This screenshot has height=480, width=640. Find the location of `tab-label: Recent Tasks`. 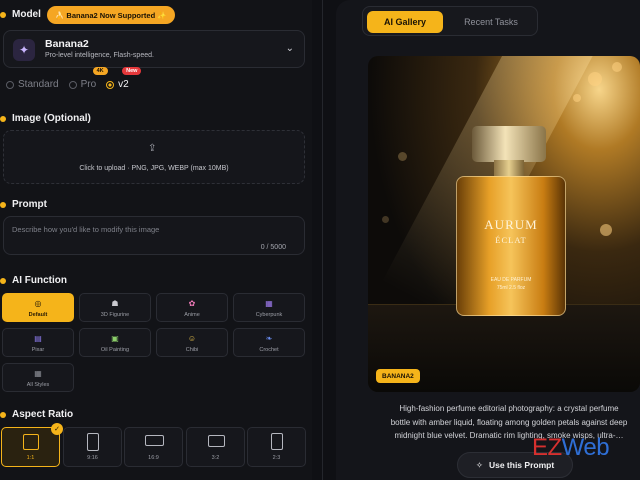

tab-label: Recent Tasks is located at coordinates (491, 22).